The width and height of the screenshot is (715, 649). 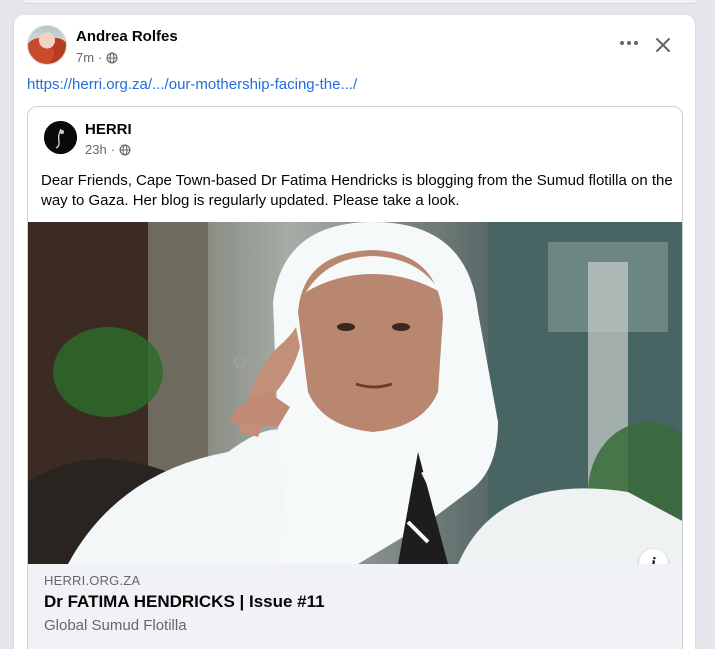 I want to click on previous-post-edge, so click(x=360, y=2).